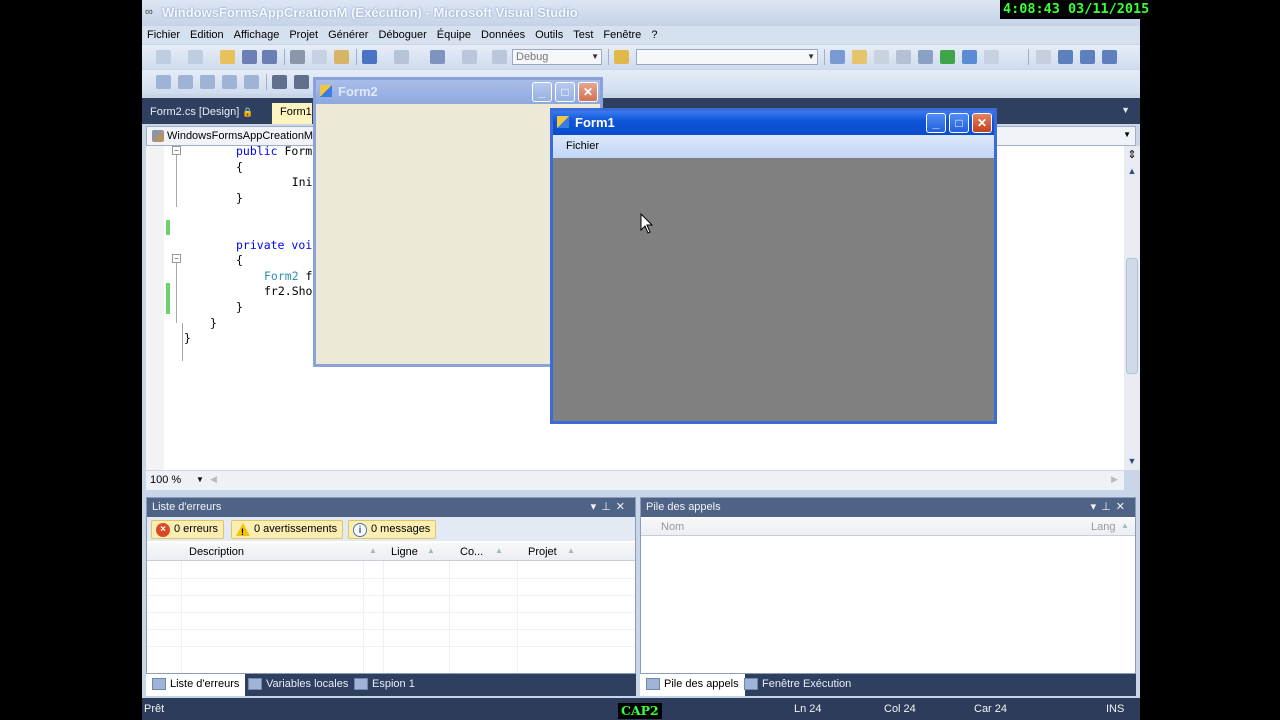 The height and width of the screenshot is (720, 1280). I want to click on types-combo: WindowsFormsAppCreationM.F, so click(236, 136).